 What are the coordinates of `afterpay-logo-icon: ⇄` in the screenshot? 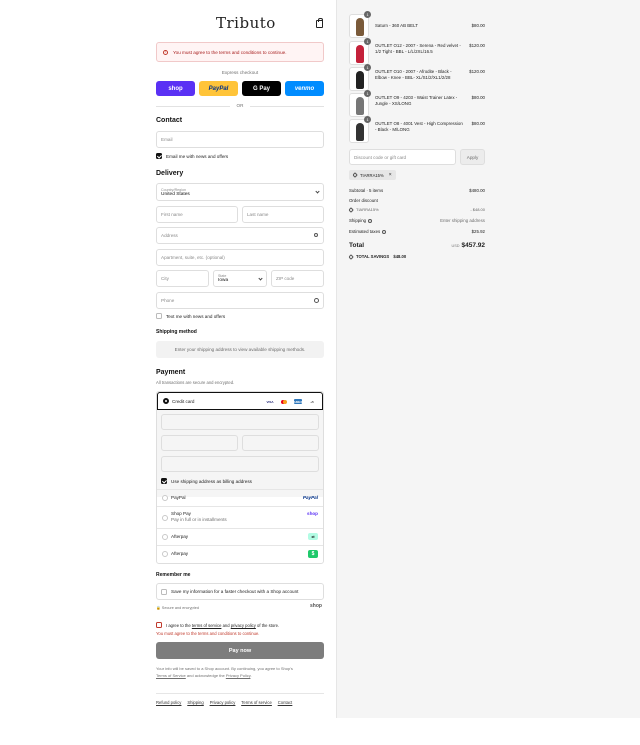 It's located at (313, 536).